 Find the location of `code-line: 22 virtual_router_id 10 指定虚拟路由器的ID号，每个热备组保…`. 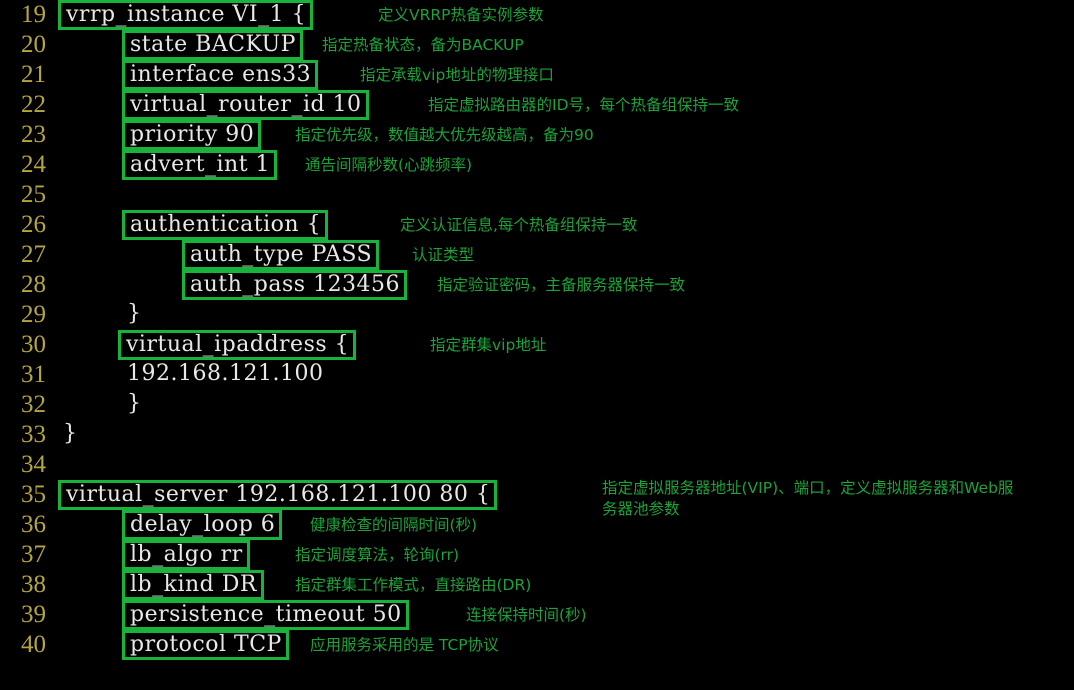

code-line: 22 virtual_router_id 10 指定虚拟路由器的ID号，每个热备组保… is located at coordinates (537, 105).